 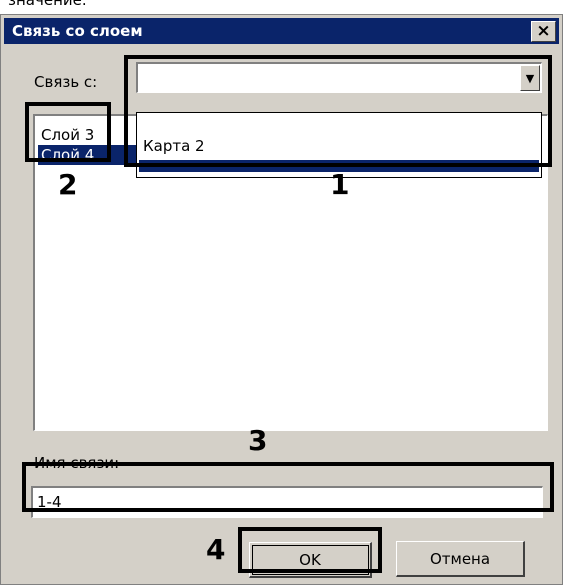 I want to click on annotation-number-1: 1, so click(x=340, y=184).